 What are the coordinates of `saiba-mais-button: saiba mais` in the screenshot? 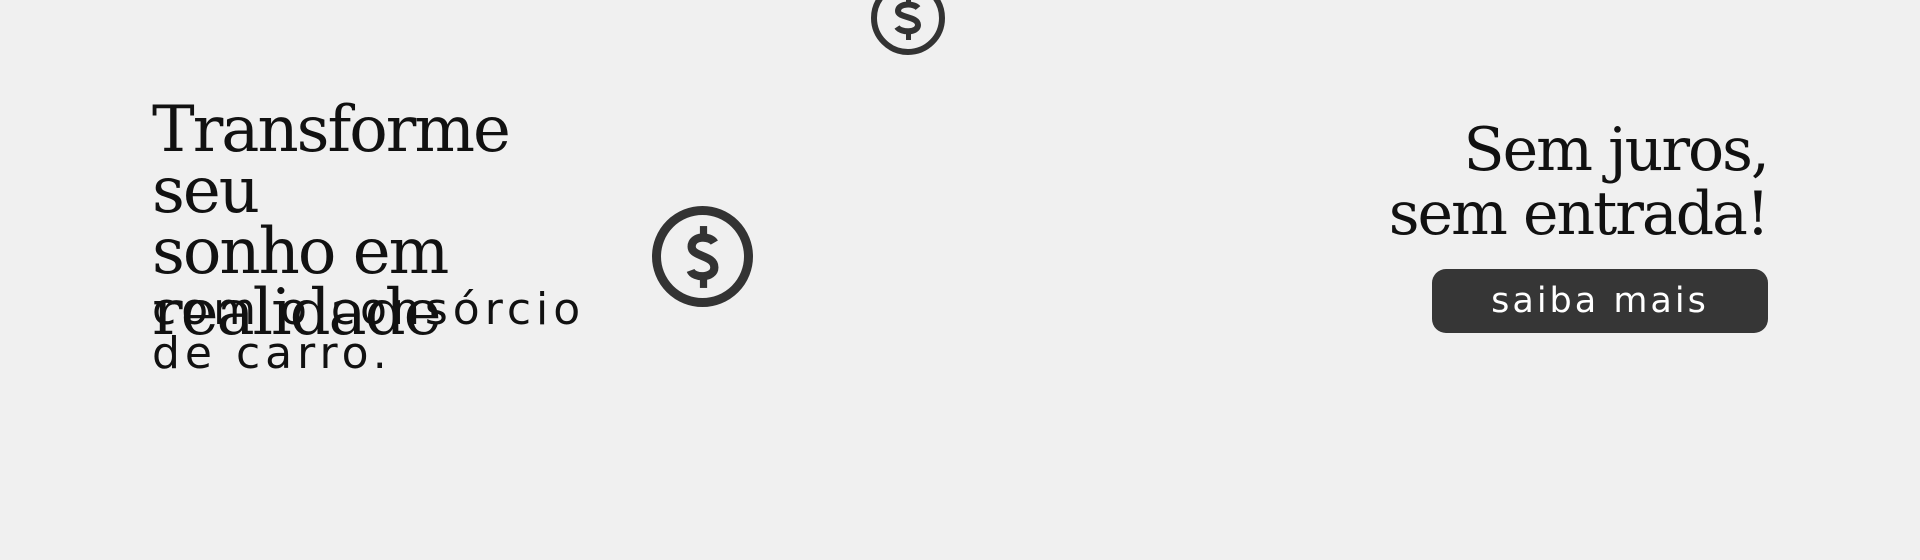 It's located at (1600, 301).